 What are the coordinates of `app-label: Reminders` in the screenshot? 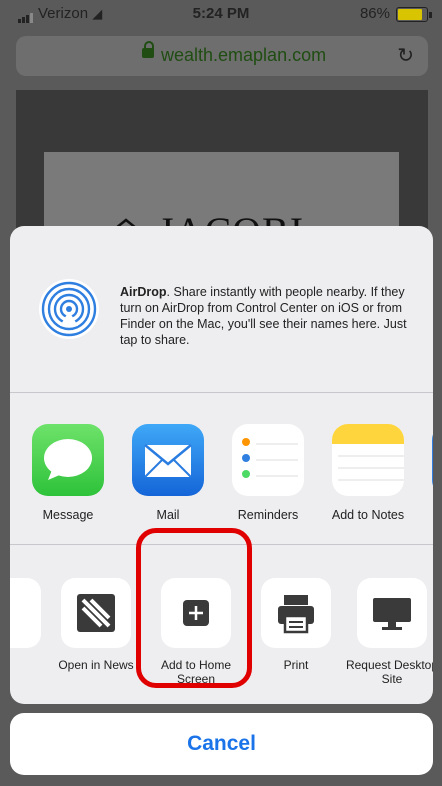 It's located at (268, 515).